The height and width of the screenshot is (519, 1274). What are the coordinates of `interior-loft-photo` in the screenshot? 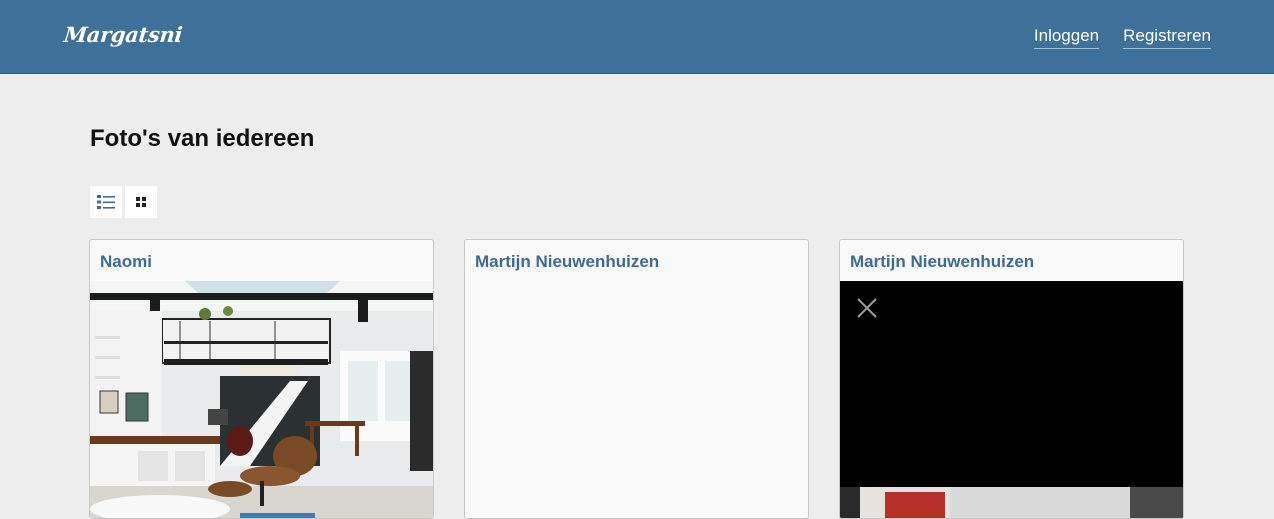 It's located at (261, 400).